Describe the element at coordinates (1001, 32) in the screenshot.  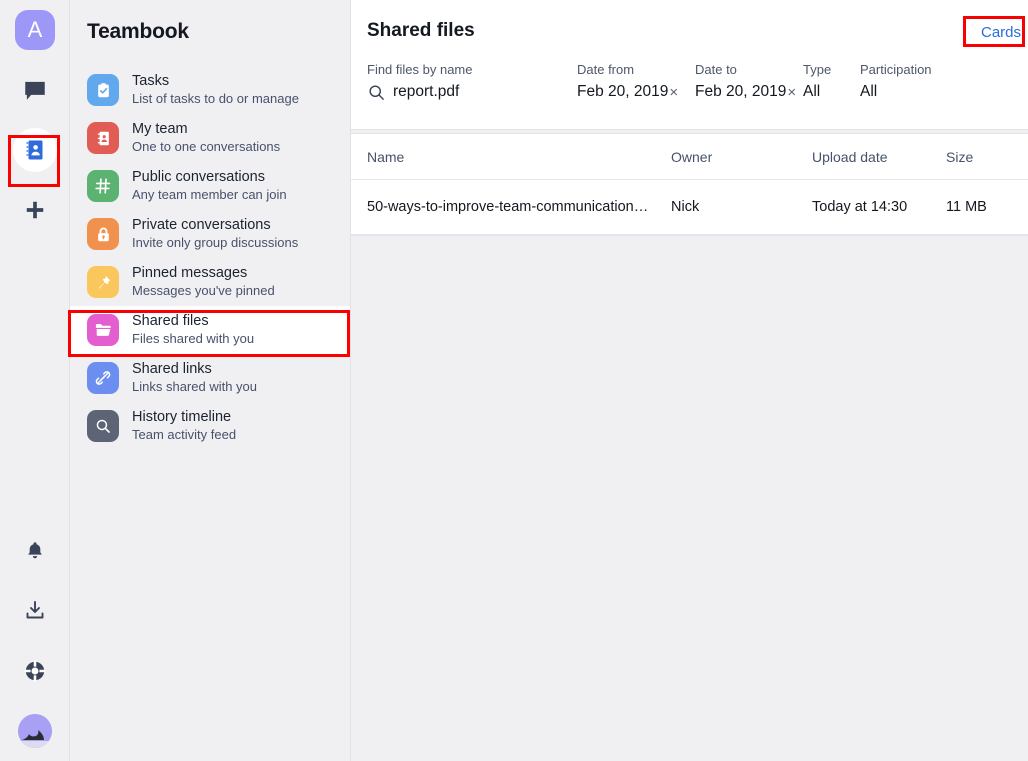
I see `cards-view-toggle: Cards` at that location.